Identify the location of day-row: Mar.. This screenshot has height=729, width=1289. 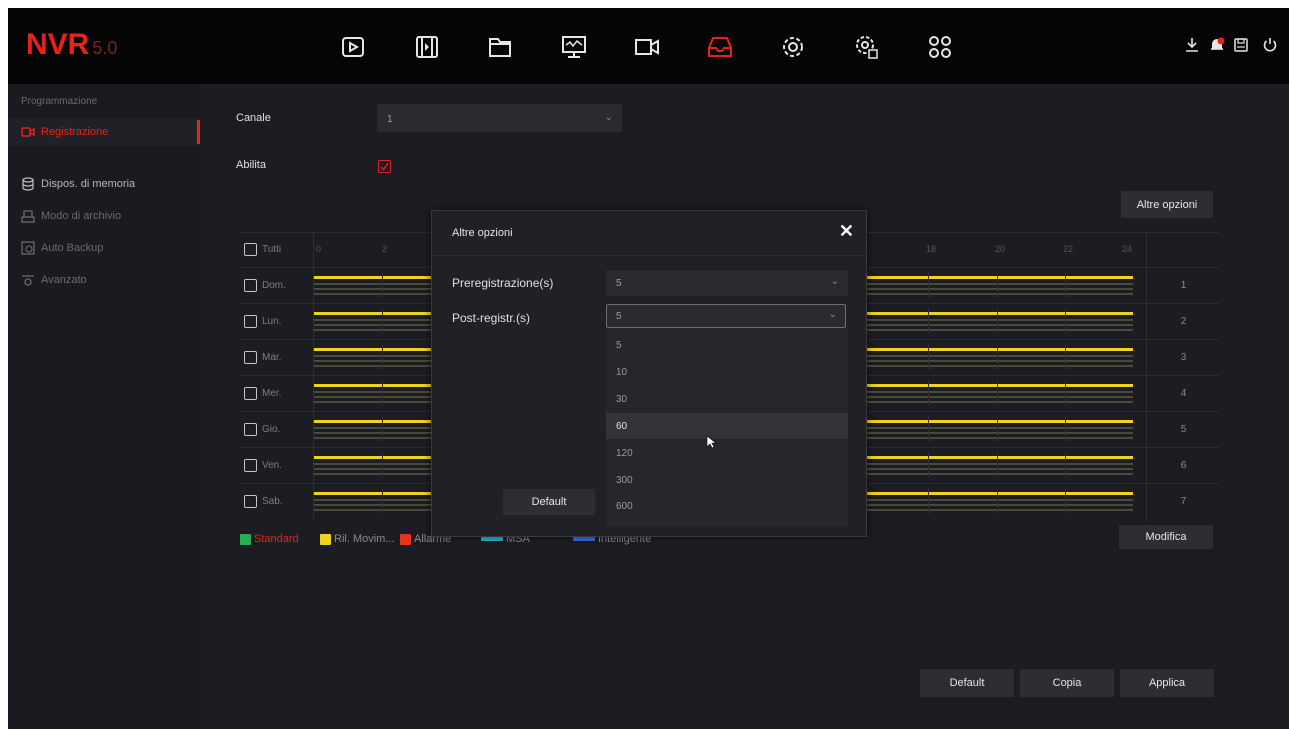
(275, 357).